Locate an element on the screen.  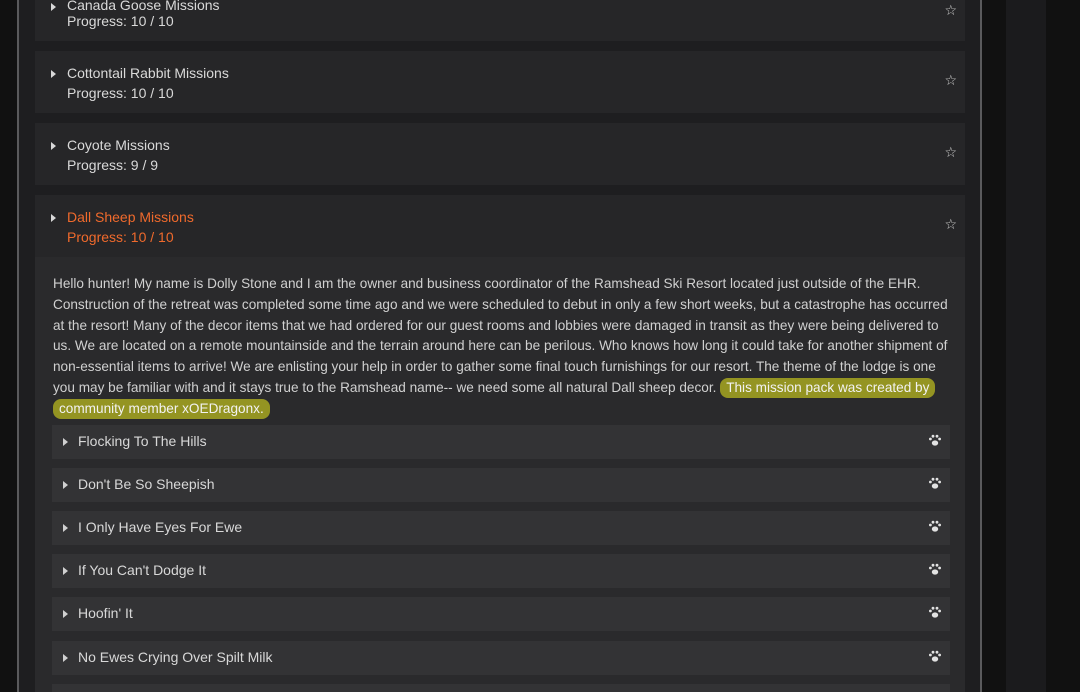
mission-name: Coyote Missions is located at coordinates (118, 145).